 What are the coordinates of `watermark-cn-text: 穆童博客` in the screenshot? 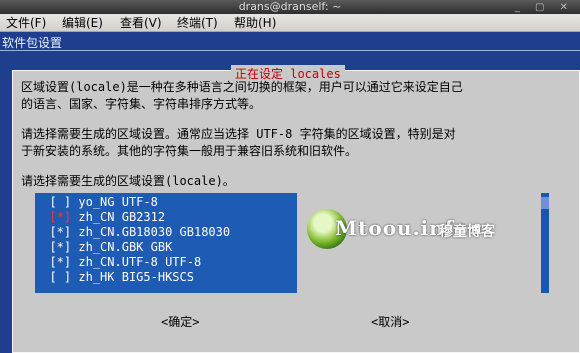 It's located at (467, 232).